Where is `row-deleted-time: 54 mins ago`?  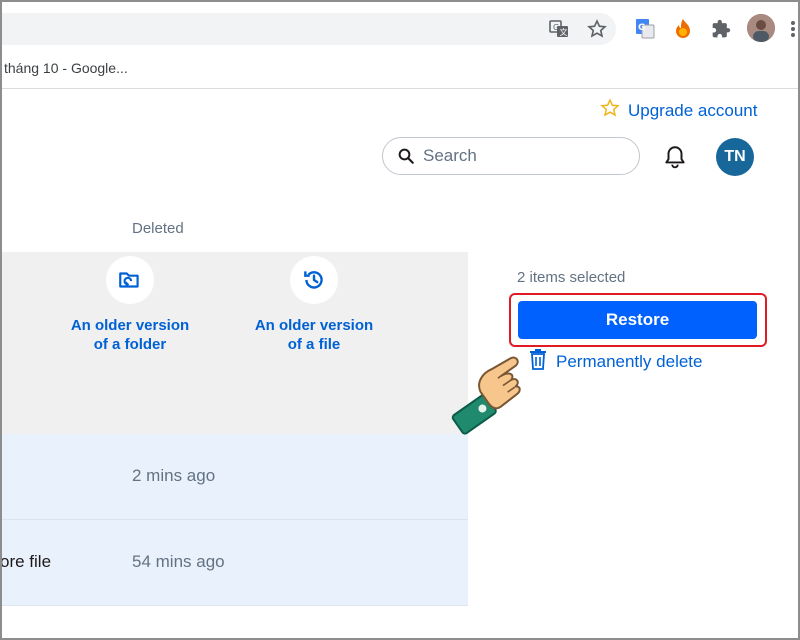
row-deleted-time: 54 mins ago is located at coordinates (178, 561).